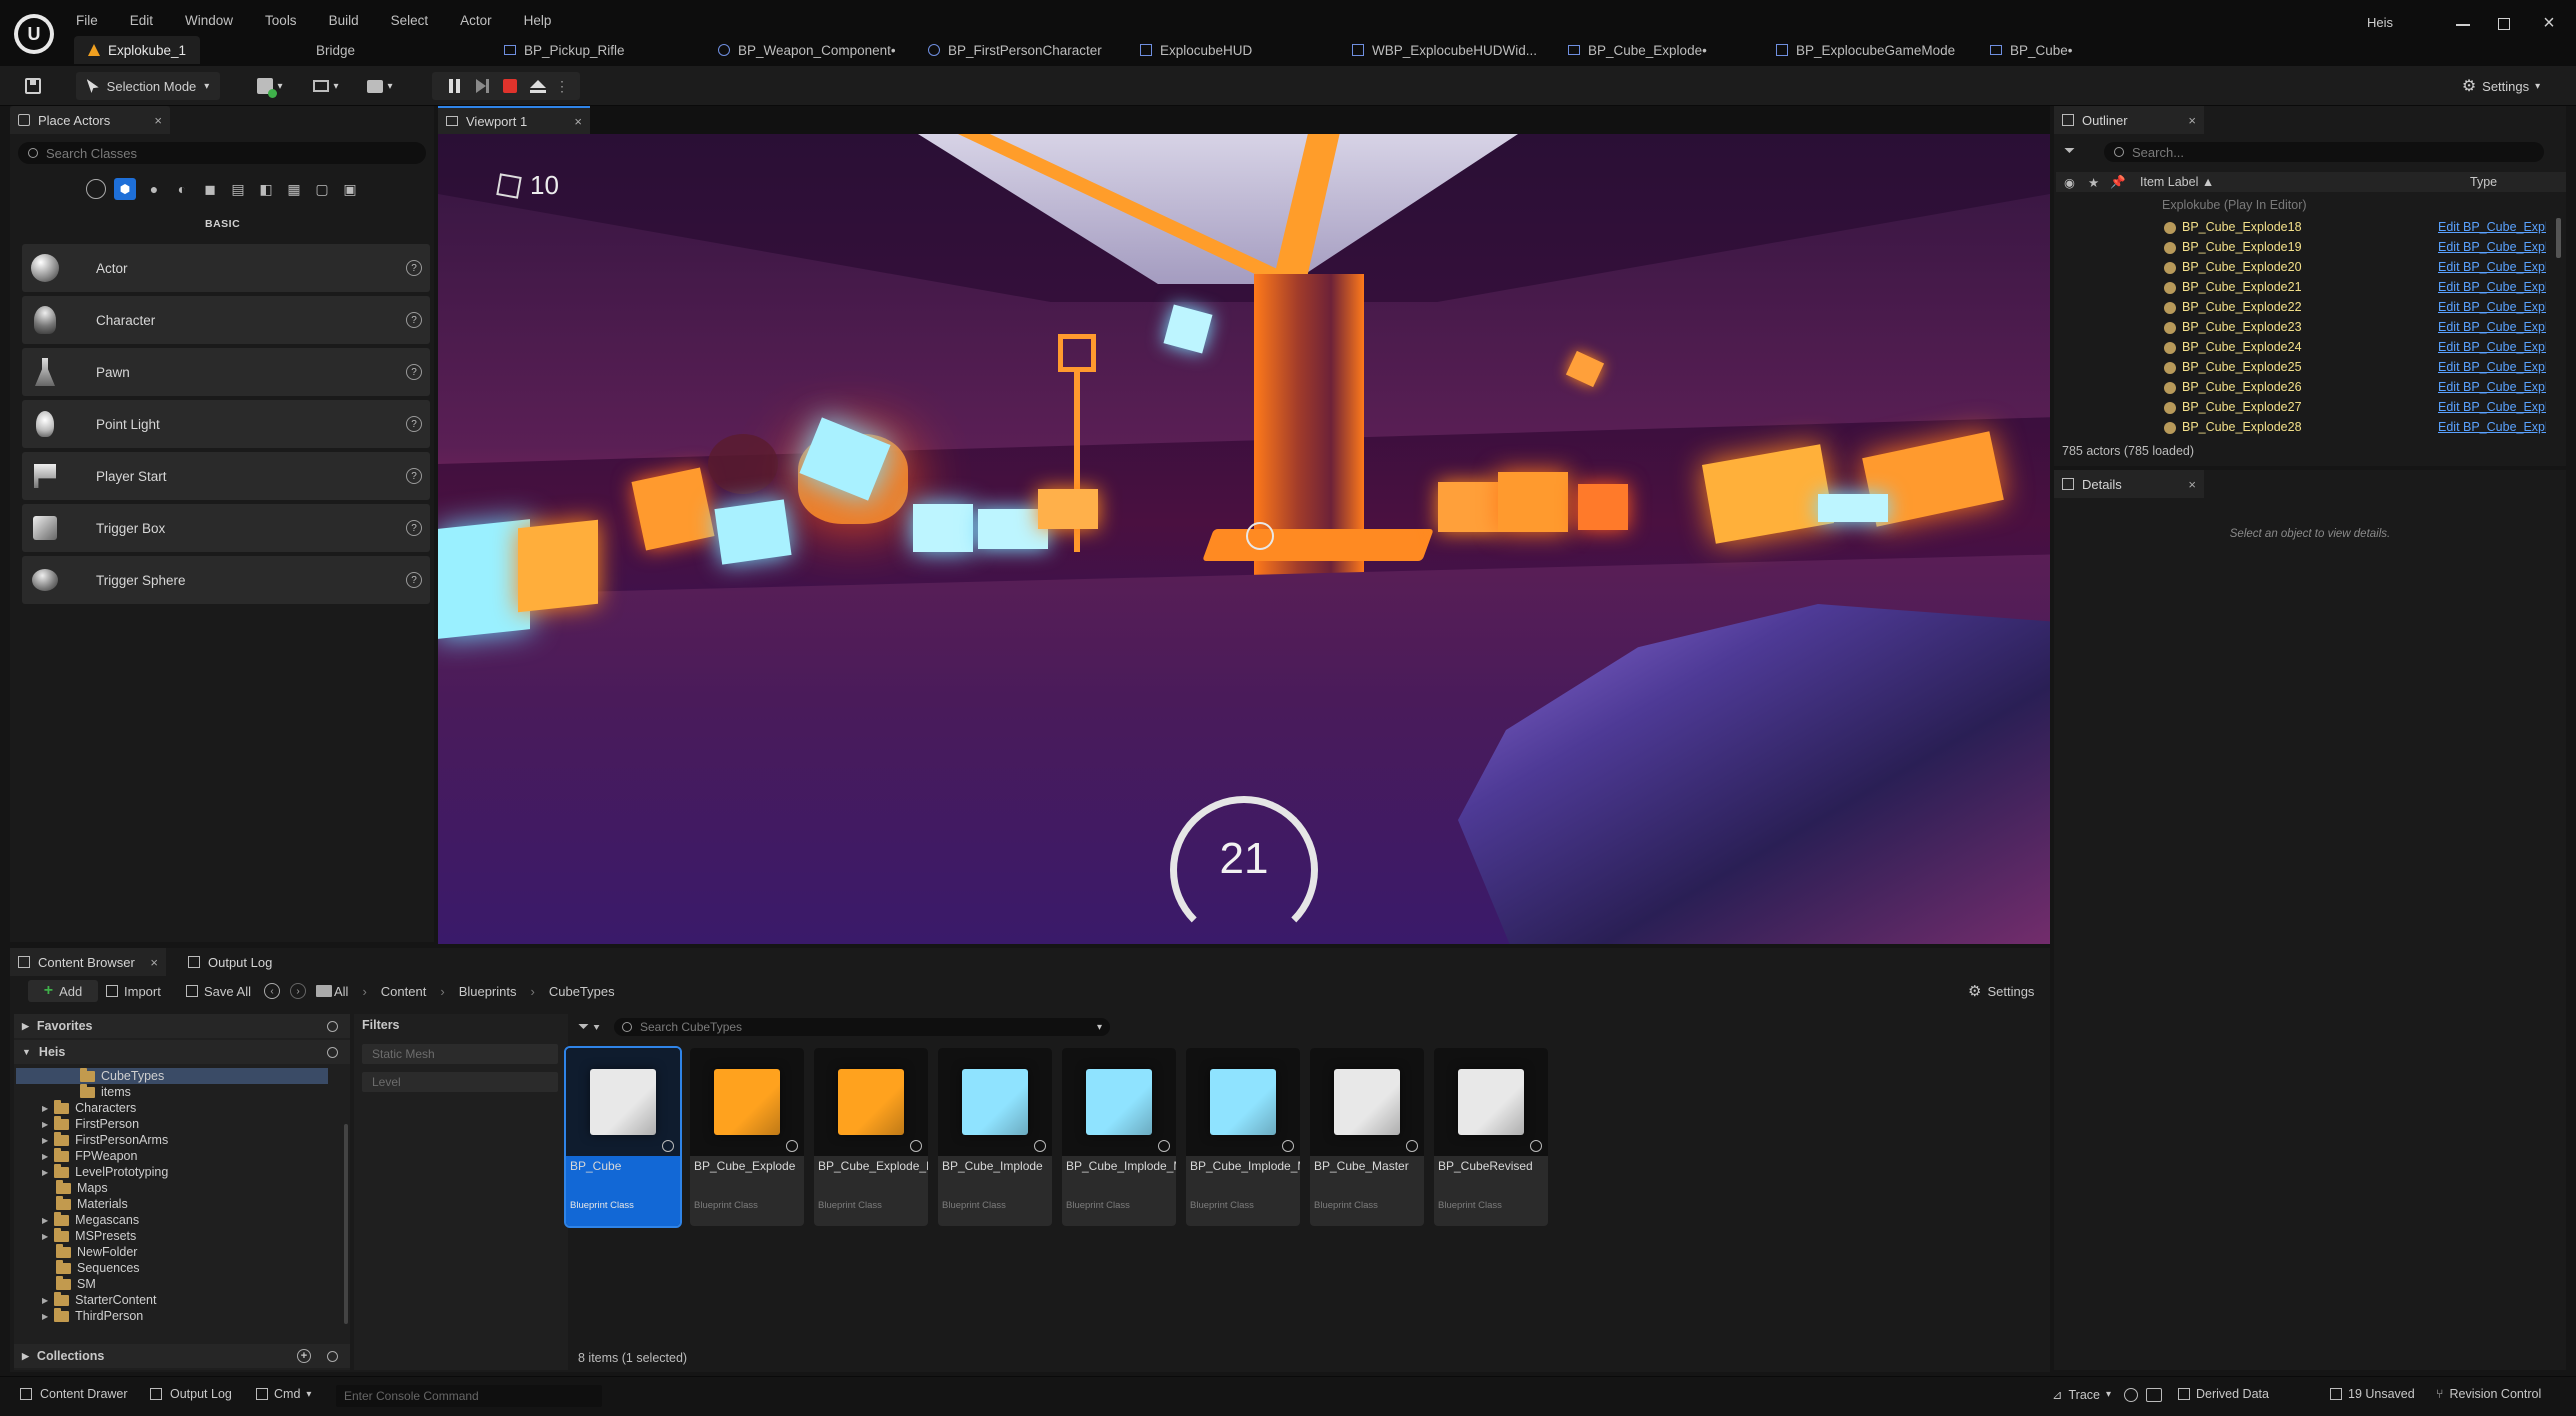  Describe the element at coordinates (226, 424) in the screenshot. I see `actor-item-point-light: Point Light?` at that location.